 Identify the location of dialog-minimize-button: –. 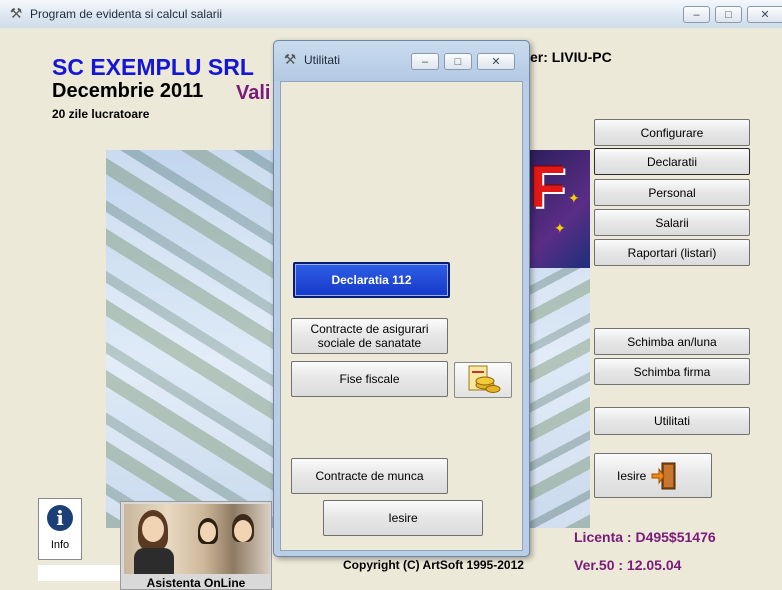
(425, 61).